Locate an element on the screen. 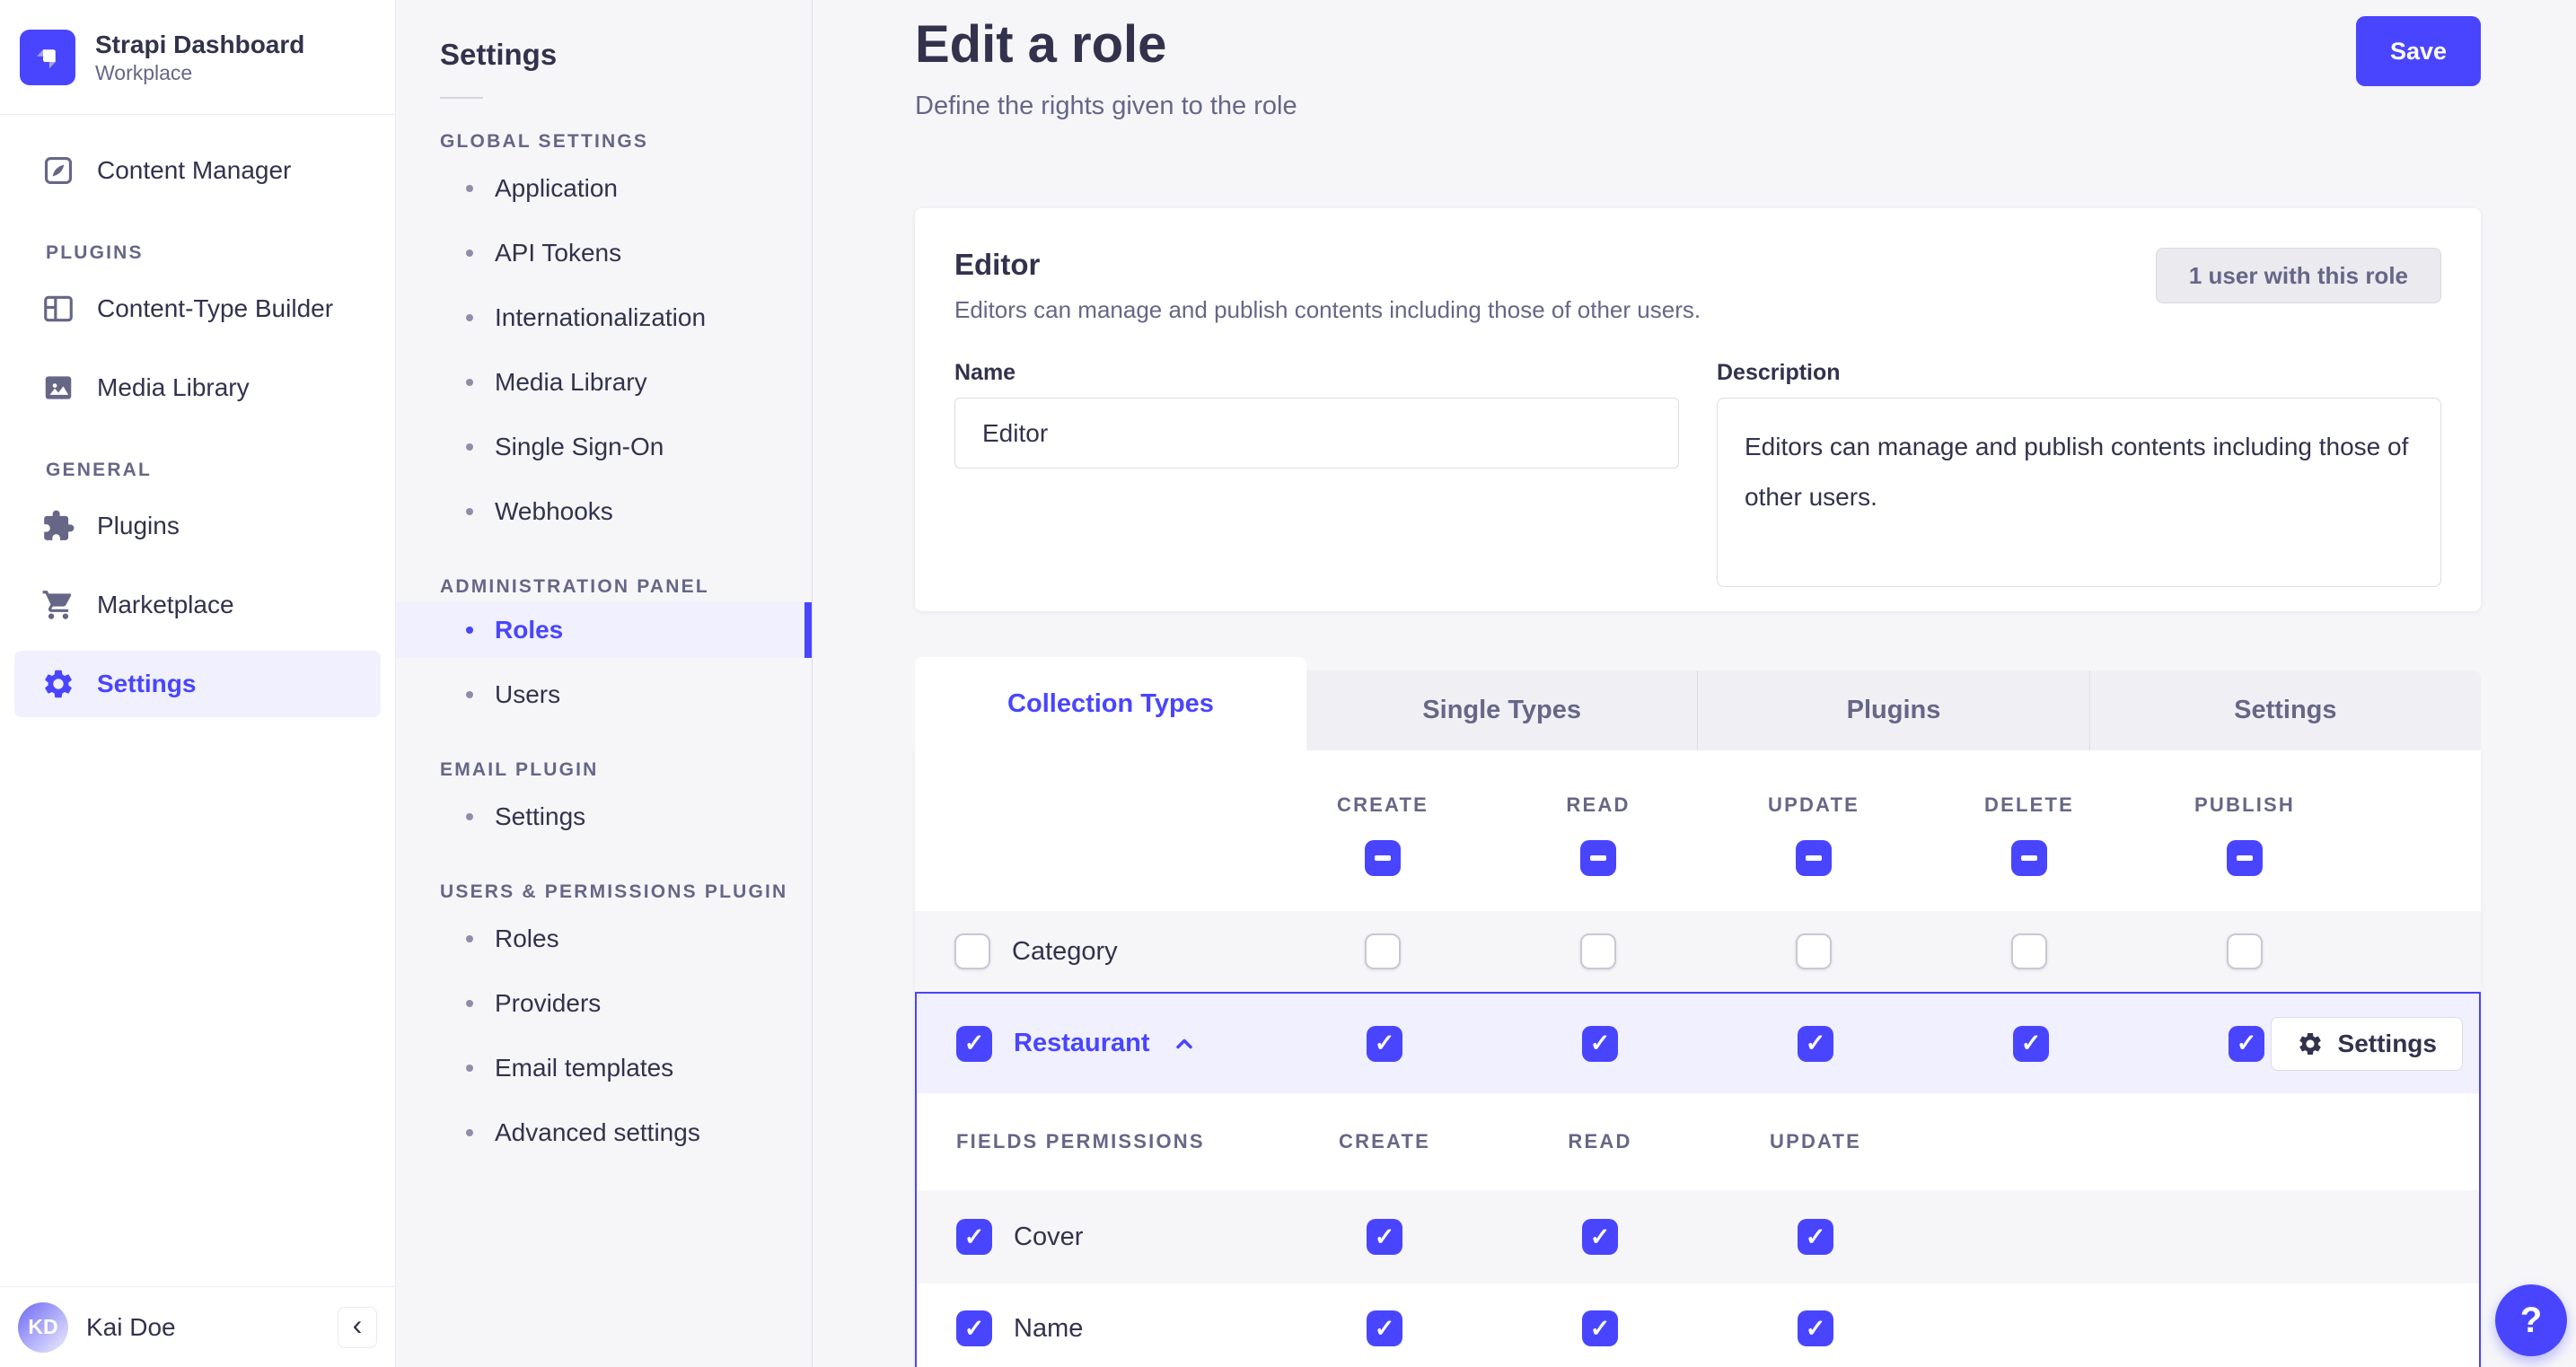 The image size is (2576, 1367). category-update-checkbox is located at coordinates (1814, 951).